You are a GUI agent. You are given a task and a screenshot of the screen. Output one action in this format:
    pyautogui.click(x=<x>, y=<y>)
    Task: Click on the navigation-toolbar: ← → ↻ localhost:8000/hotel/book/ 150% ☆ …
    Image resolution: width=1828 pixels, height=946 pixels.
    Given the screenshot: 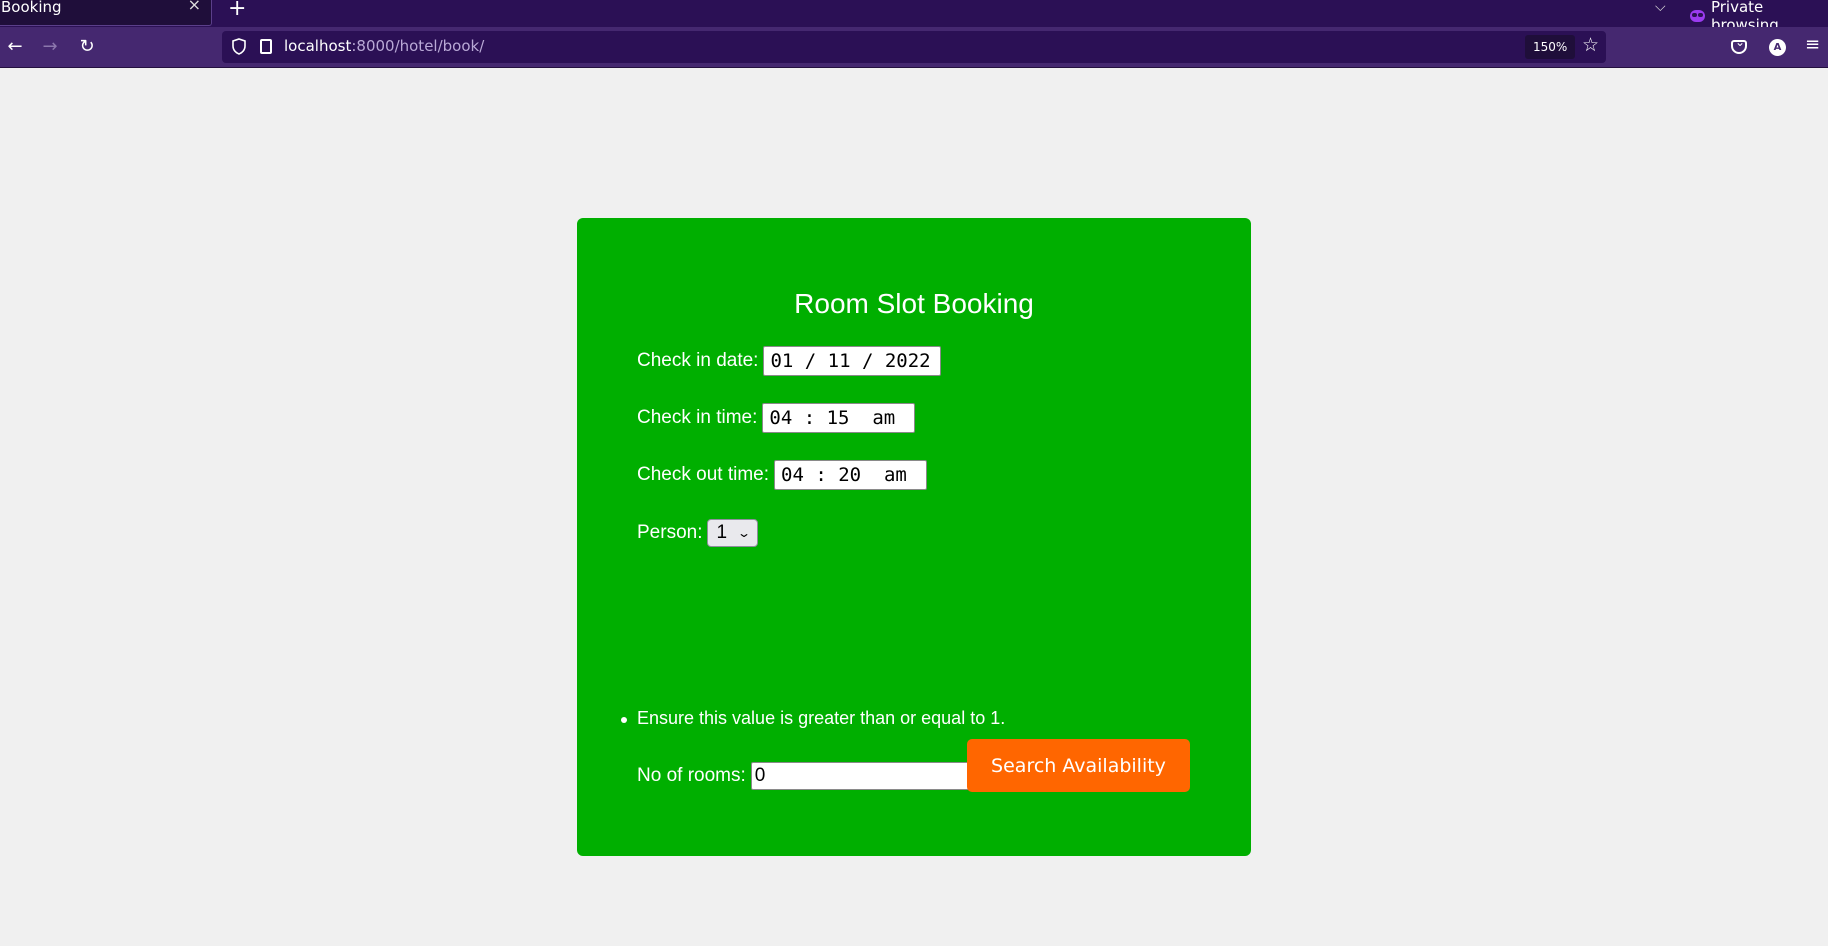 What is the action you would take?
    pyautogui.click(x=914, y=47)
    